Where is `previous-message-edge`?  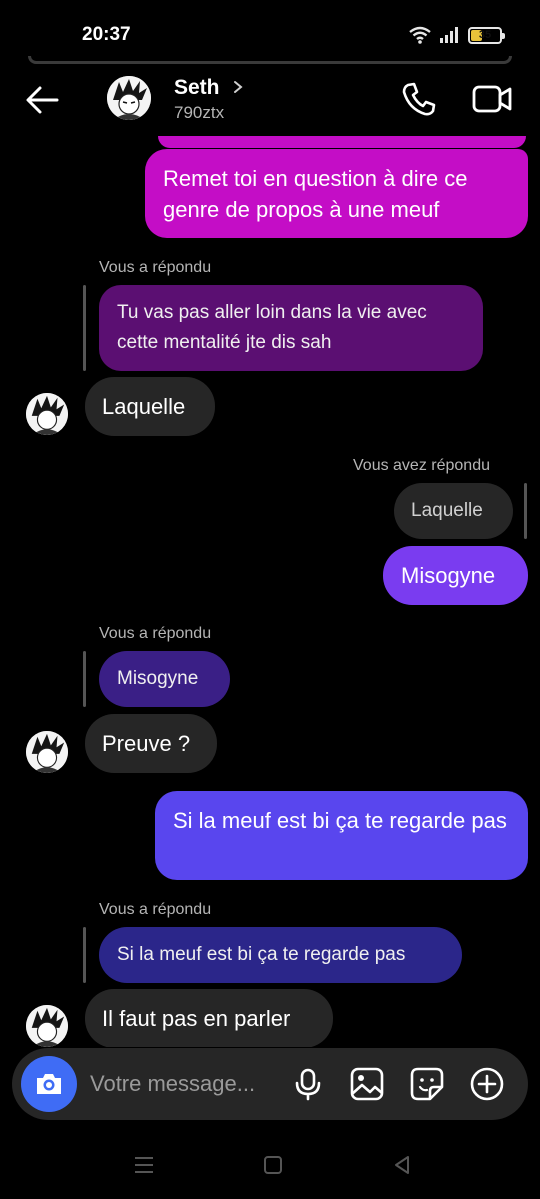 previous-message-edge is located at coordinates (342, 142).